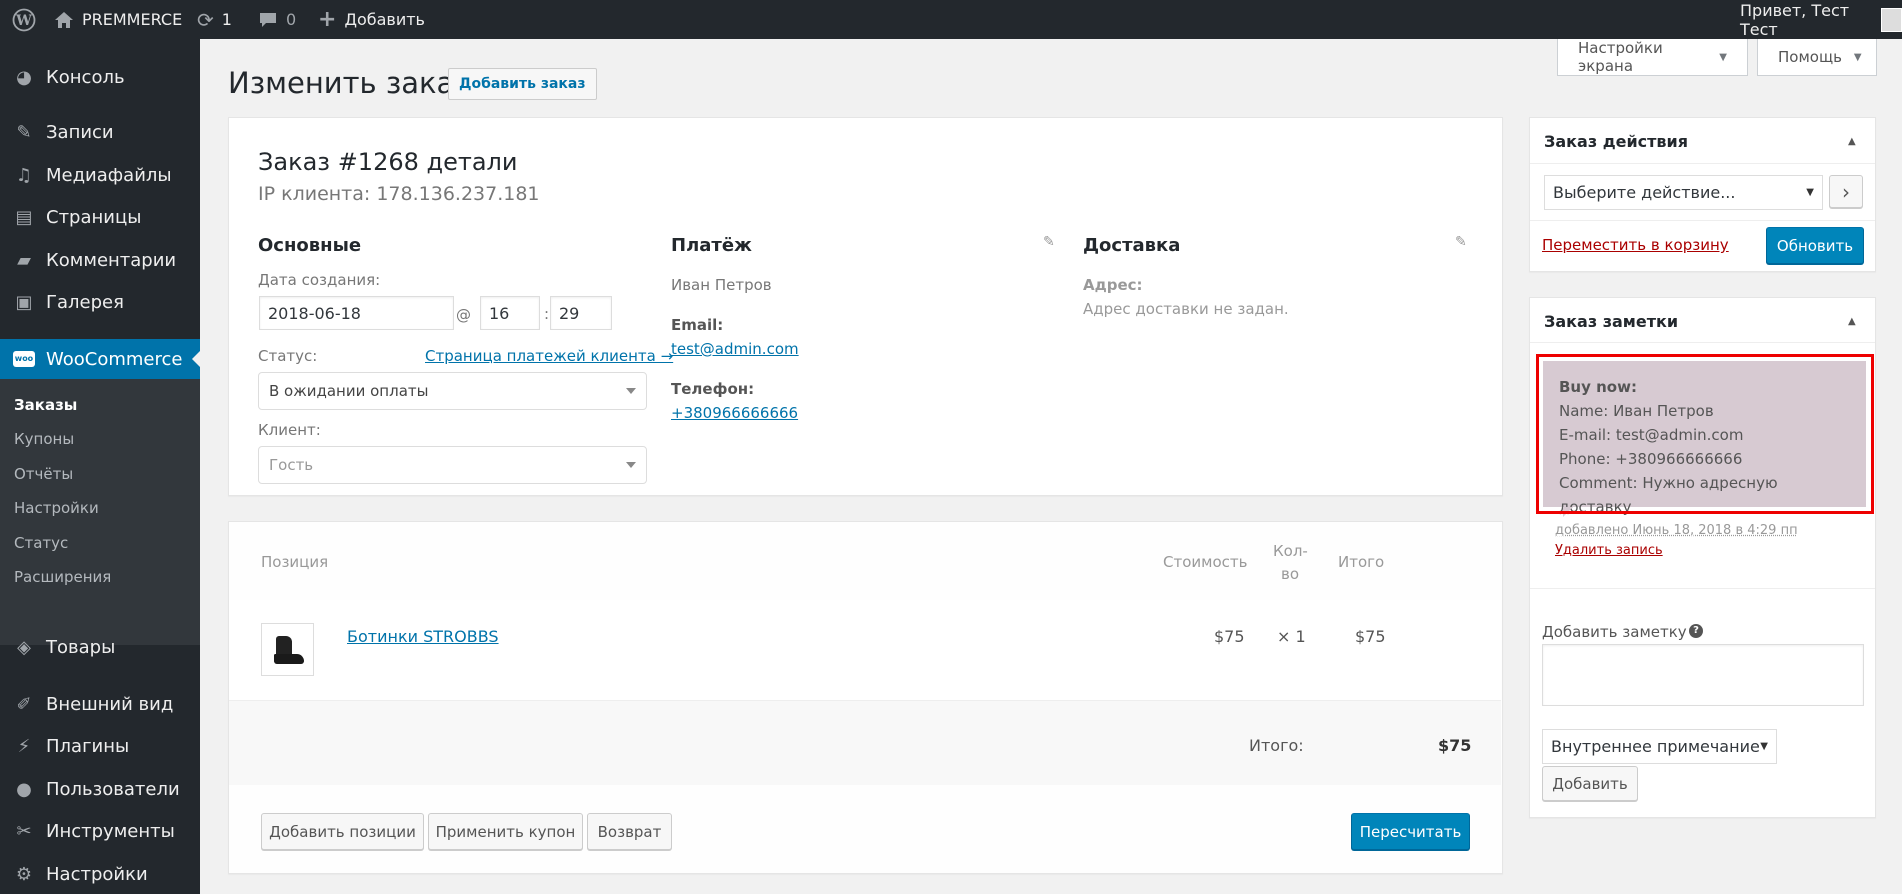 The image size is (1902, 894). Describe the element at coordinates (1614, 632) in the screenshot. I see `add-note-label: Добавить заметку` at that location.